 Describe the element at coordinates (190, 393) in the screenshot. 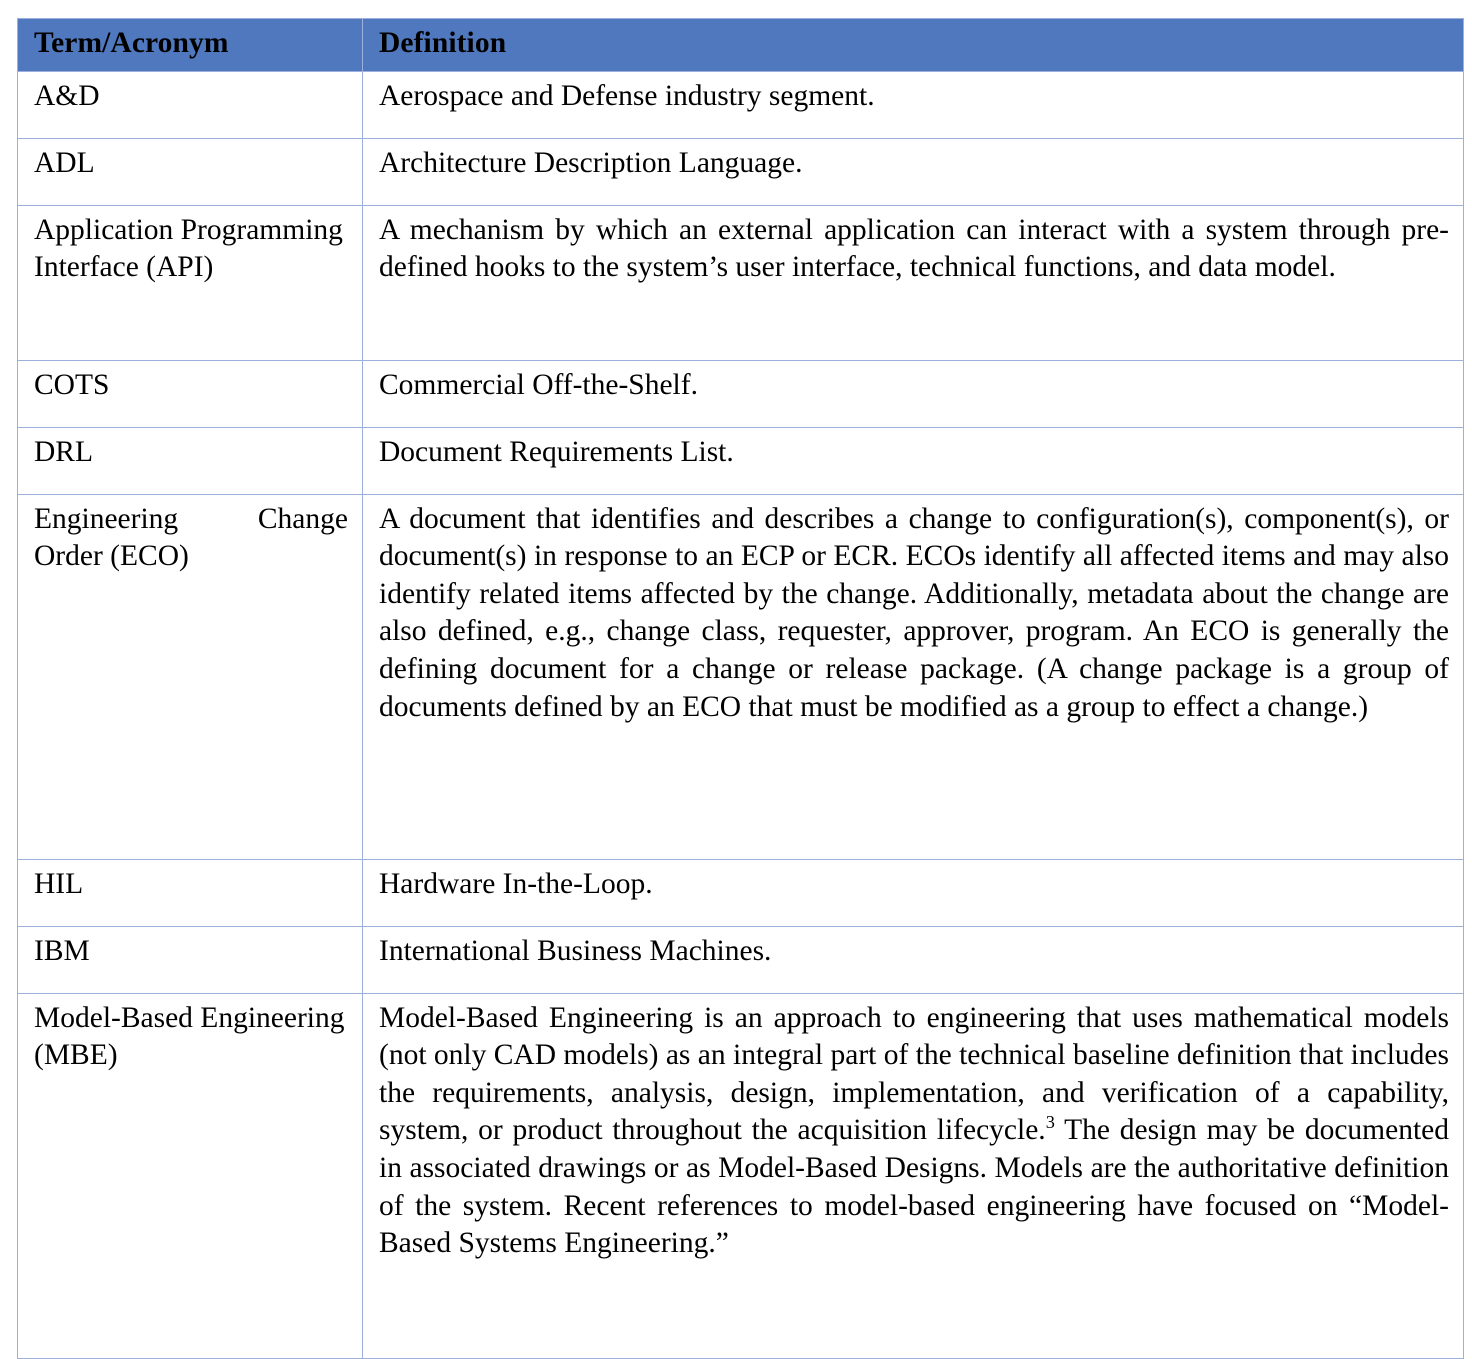

I see `term-cell: COTS` at that location.